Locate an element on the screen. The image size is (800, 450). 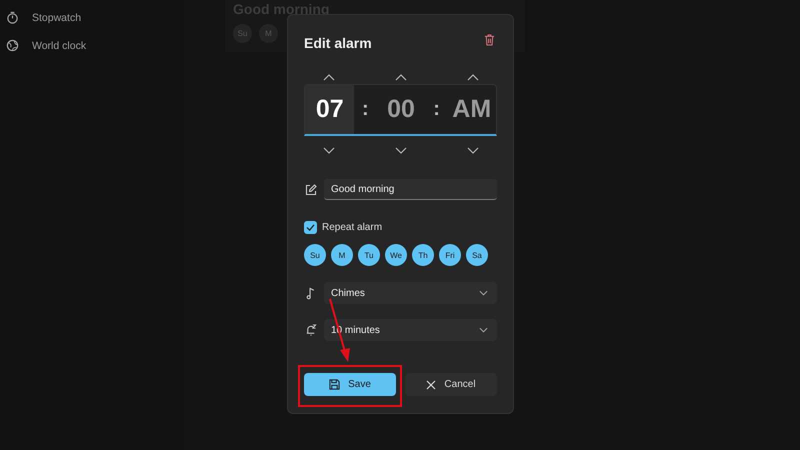
sound-dropdown: Chimes is located at coordinates (410, 293).